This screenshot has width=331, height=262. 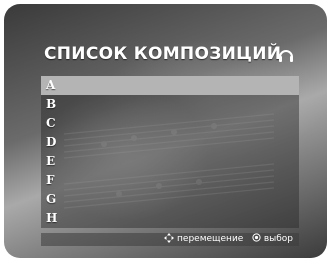 What do you see at coordinates (278, 239) in the screenshot?
I see `select-hint-label: выбор` at bounding box center [278, 239].